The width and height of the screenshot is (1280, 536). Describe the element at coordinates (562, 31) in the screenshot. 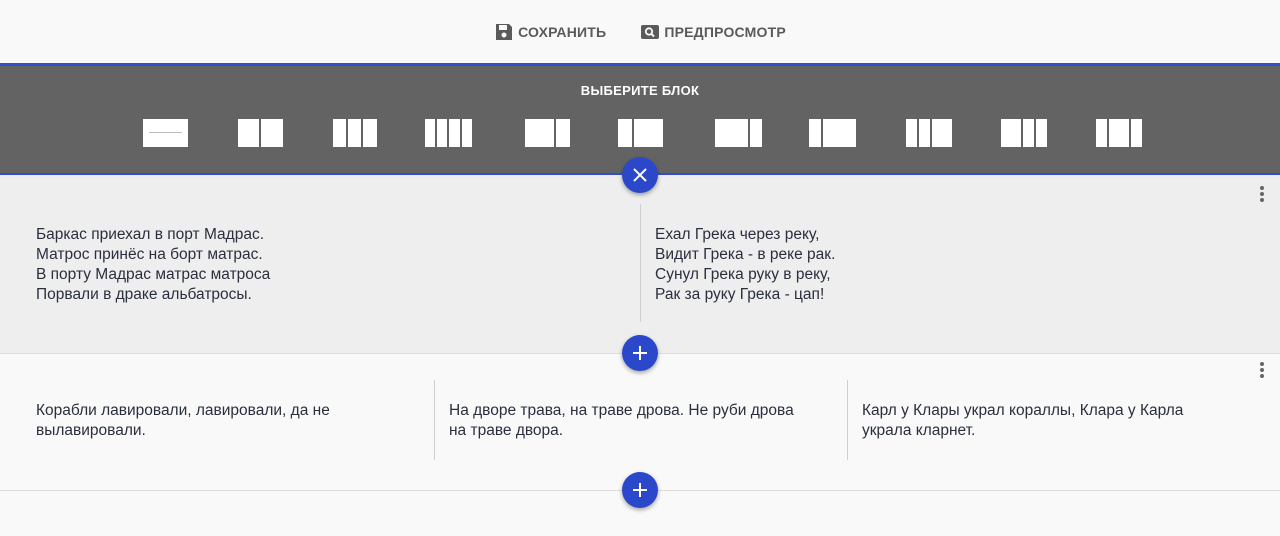

I see `save-label: СОХРАНИТЬ` at that location.